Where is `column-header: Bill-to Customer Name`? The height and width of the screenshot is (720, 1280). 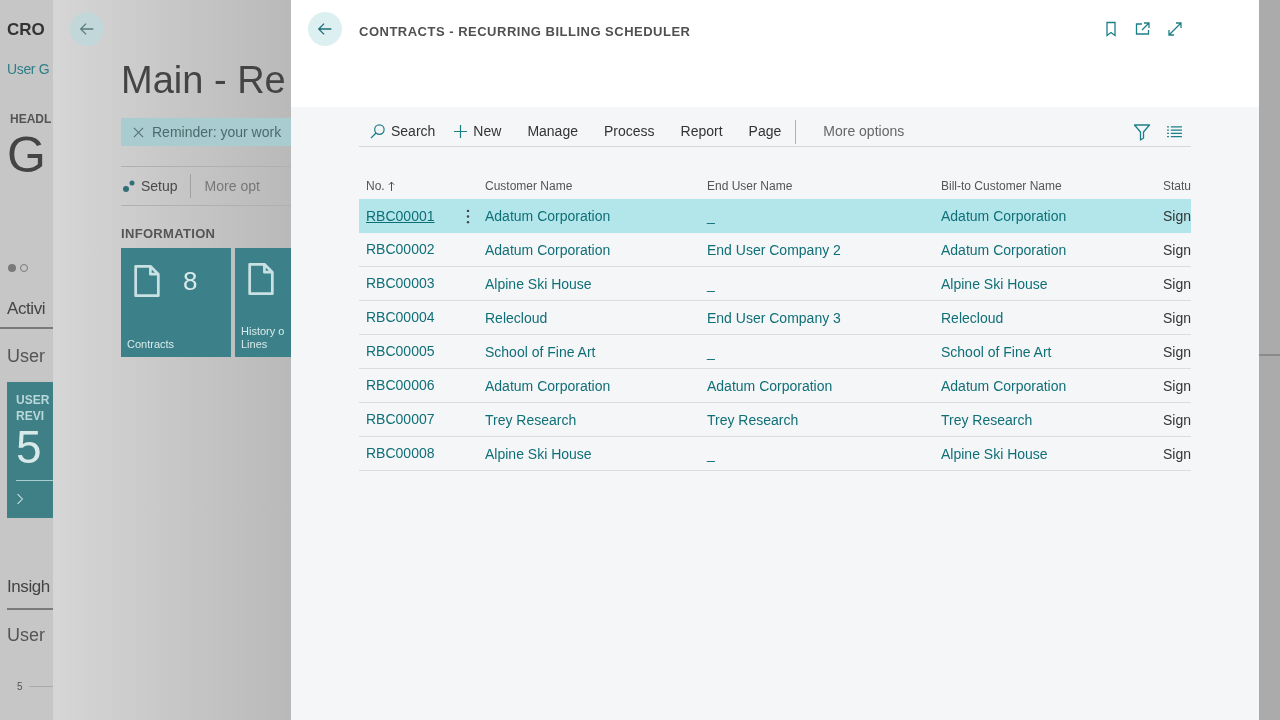 column-header: Bill-to Customer Name is located at coordinates (1001, 186).